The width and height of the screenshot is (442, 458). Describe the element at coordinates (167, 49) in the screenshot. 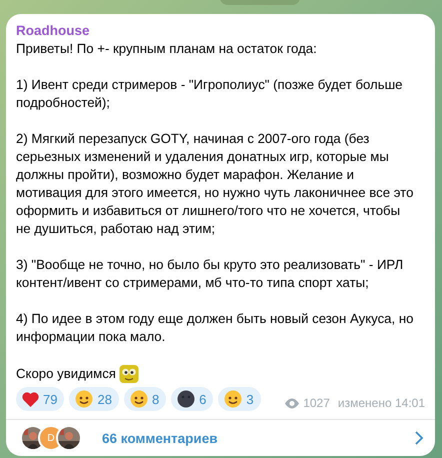

I see `message-paragraph: Приветы! По +- крупным планам на остаток года:` at that location.